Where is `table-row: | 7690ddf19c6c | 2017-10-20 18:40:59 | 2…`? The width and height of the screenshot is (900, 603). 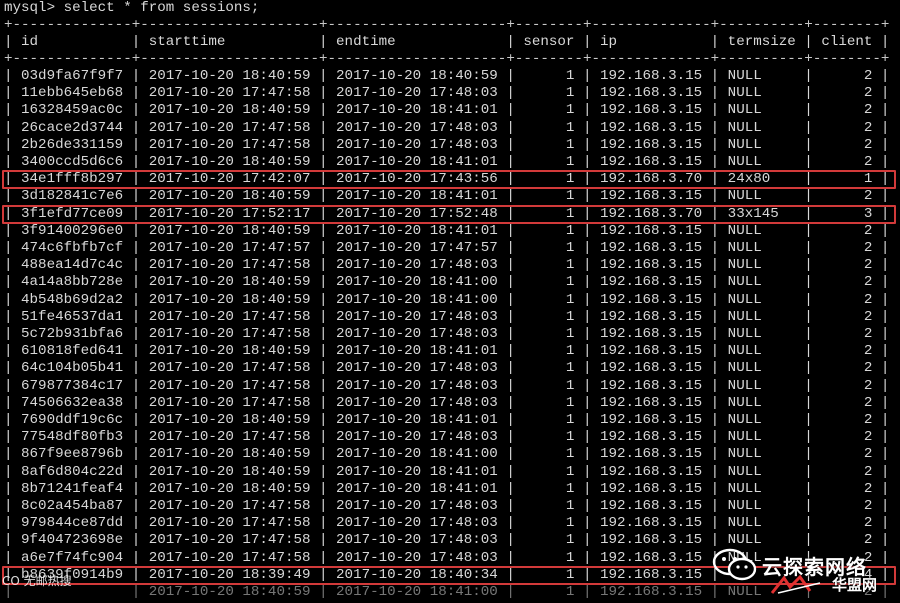
table-row: | 7690ddf19c6c | 2017-10-20 18:40:59 | 2… is located at coordinates (447, 420).